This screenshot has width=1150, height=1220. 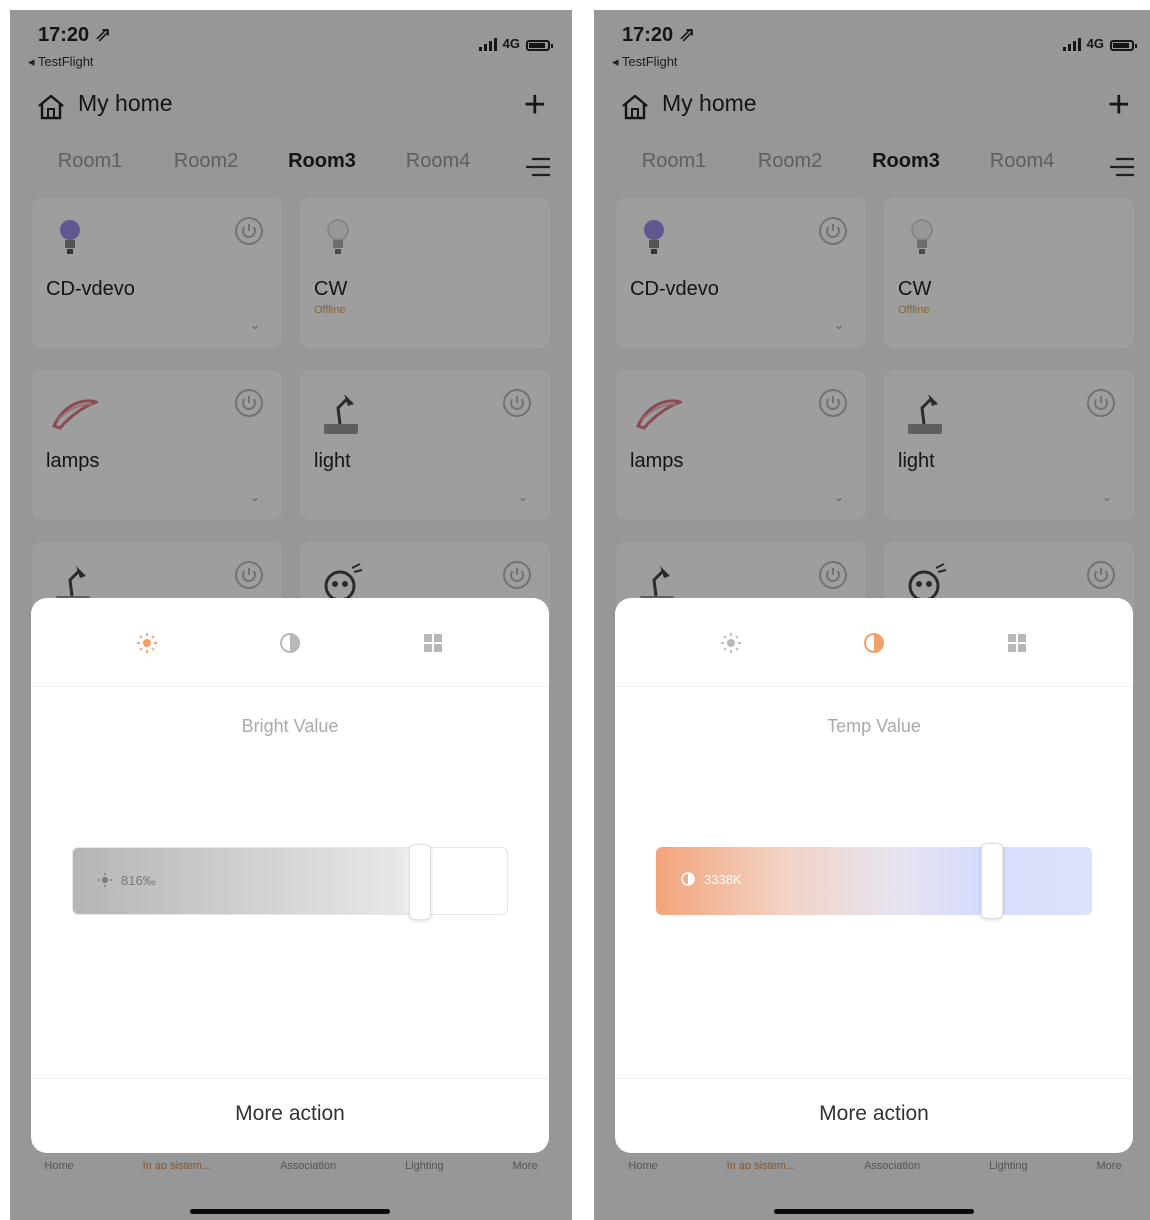 What do you see at coordinates (138, 880) in the screenshot?
I see `brightness-value: ​816‰` at bounding box center [138, 880].